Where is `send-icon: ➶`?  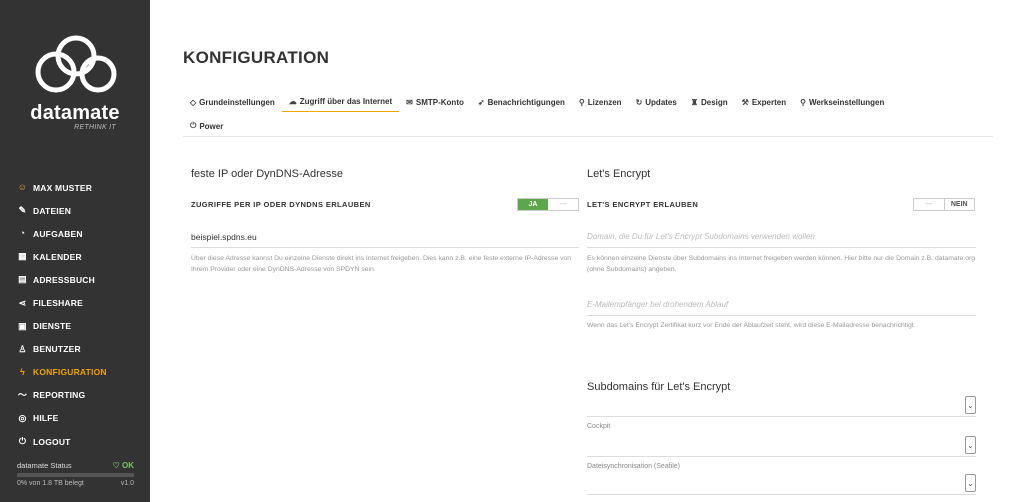 send-icon: ➶ is located at coordinates (481, 102).